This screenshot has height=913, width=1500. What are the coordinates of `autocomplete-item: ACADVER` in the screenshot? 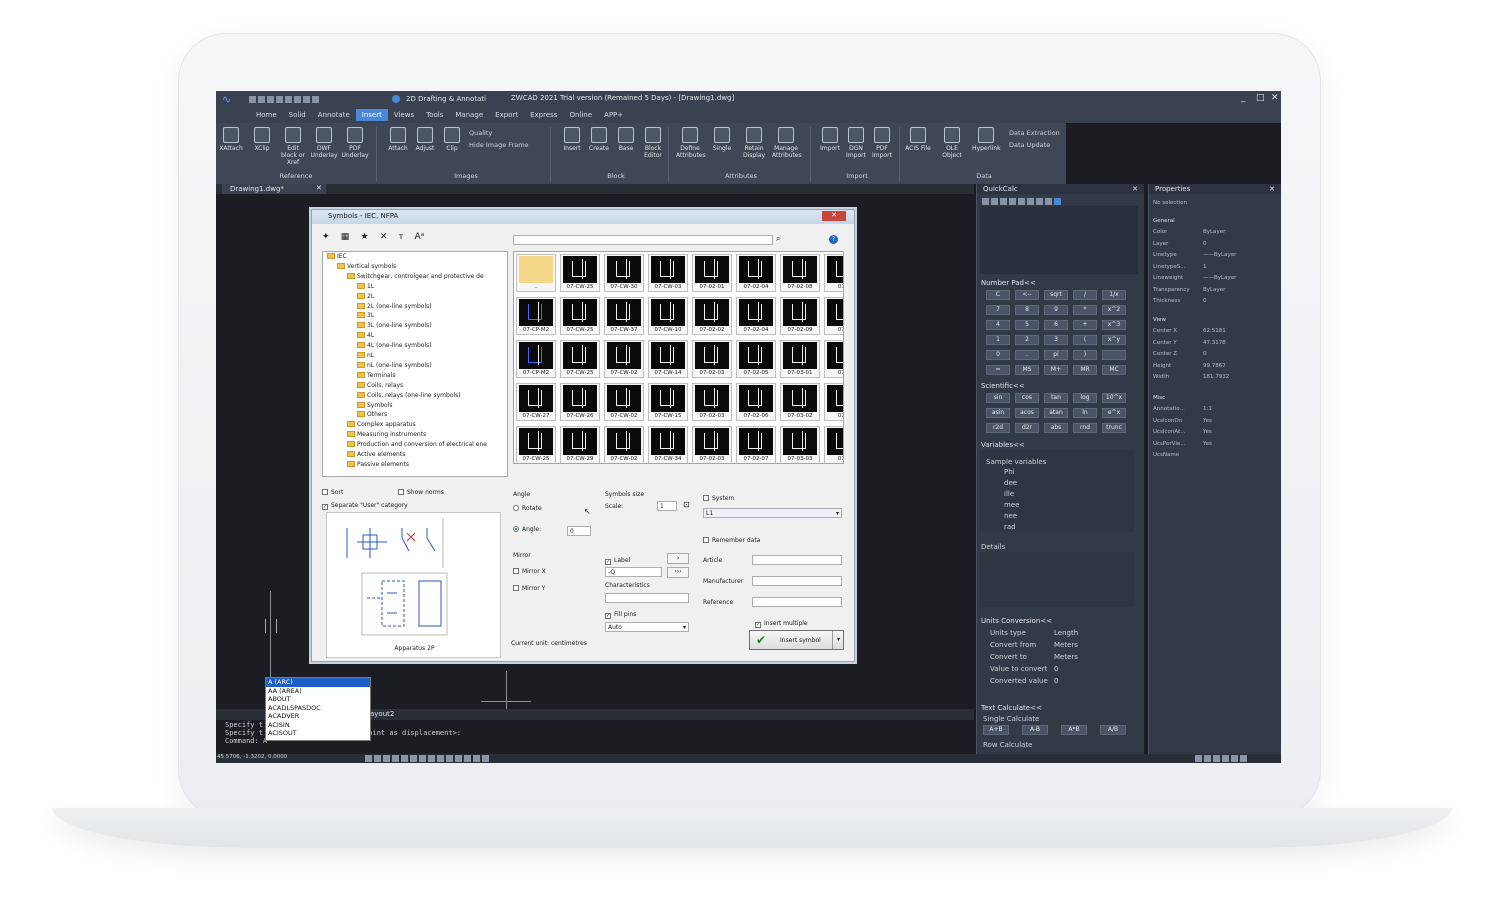 It's located at (318, 716).